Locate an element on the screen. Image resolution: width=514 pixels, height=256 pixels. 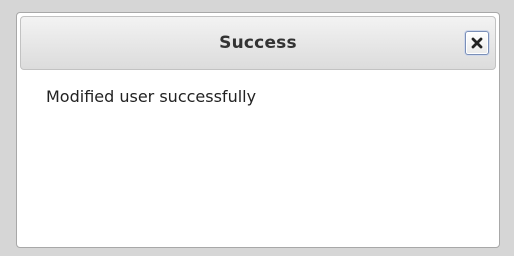
dialog-title: Success is located at coordinates (258, 43).